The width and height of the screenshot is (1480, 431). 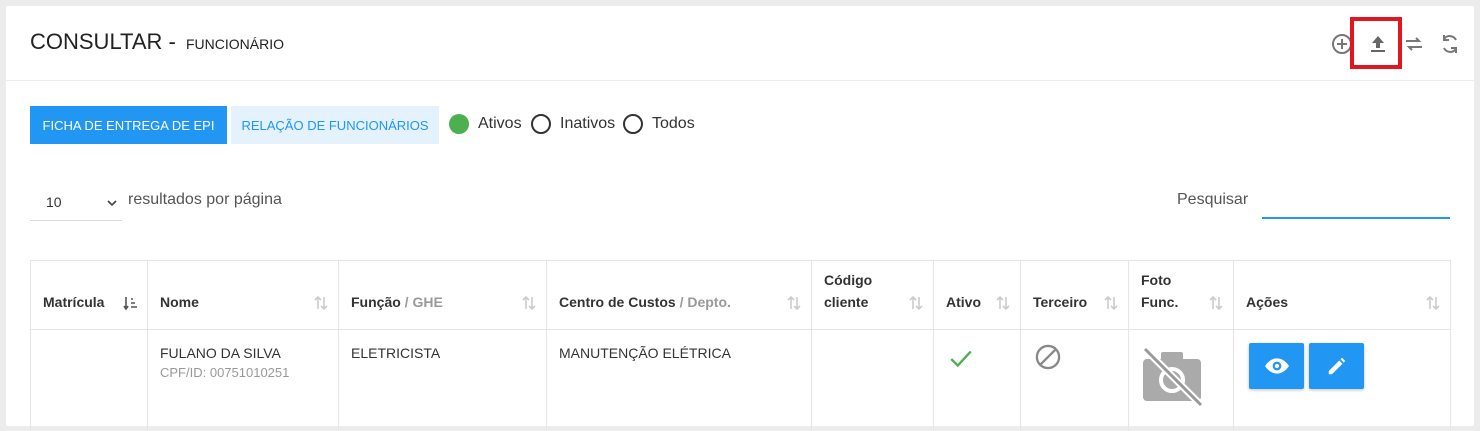 What do you see at coordinates (89, 346) in the screenshot?
I see `column-matricula: Matrícula` at bounding box center [89, 346].